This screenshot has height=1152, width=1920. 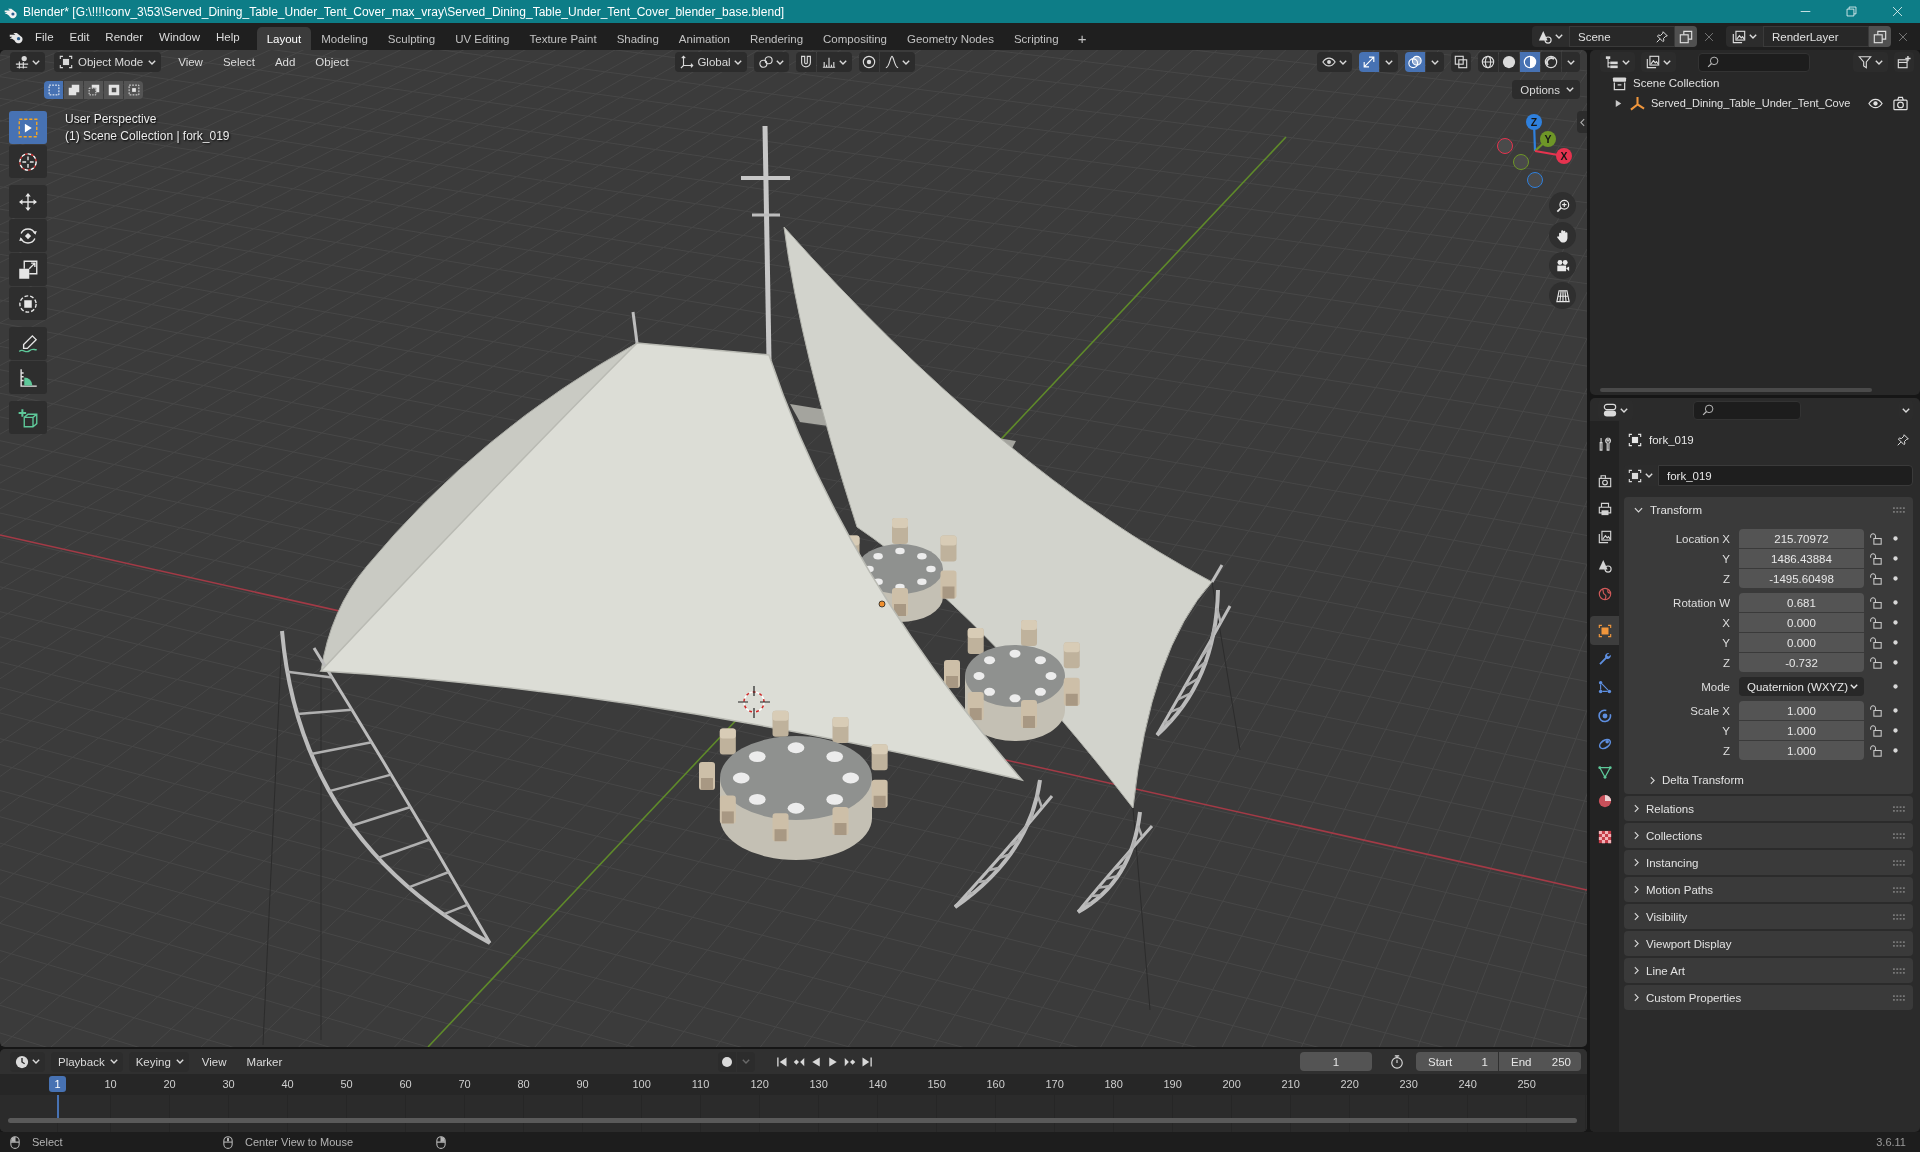 What do you see at coordinates (28, 417) in the screenshot?
I see `add-cube-tool` at bounding box center [28, 417].